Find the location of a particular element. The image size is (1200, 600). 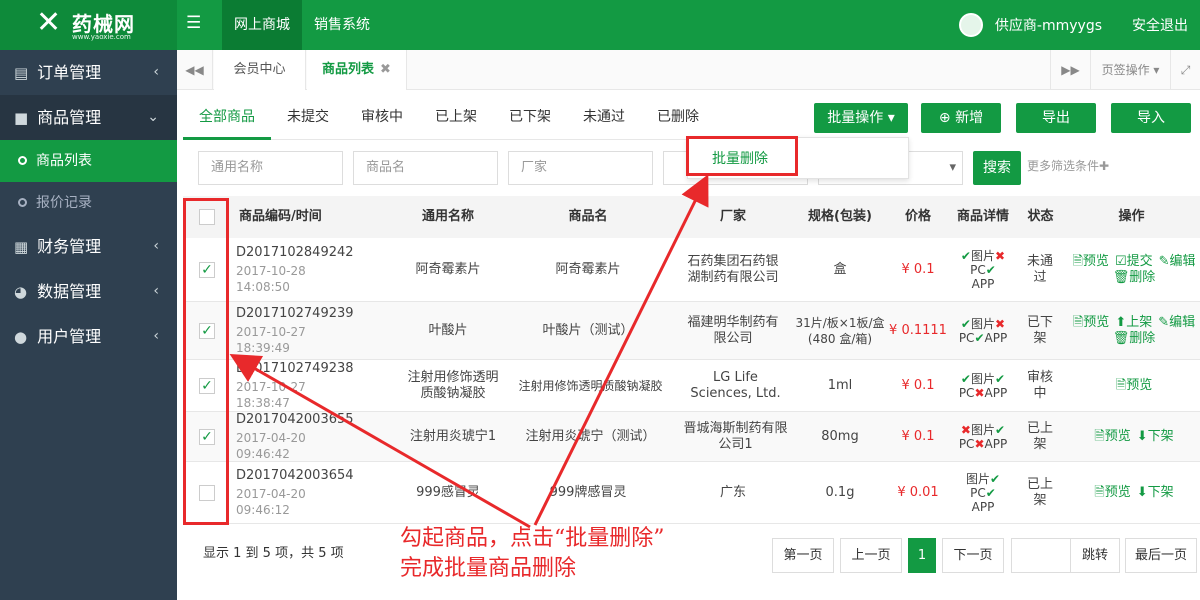

sidebar-item-label: 财务管理 is located at coordinates (69, 246).